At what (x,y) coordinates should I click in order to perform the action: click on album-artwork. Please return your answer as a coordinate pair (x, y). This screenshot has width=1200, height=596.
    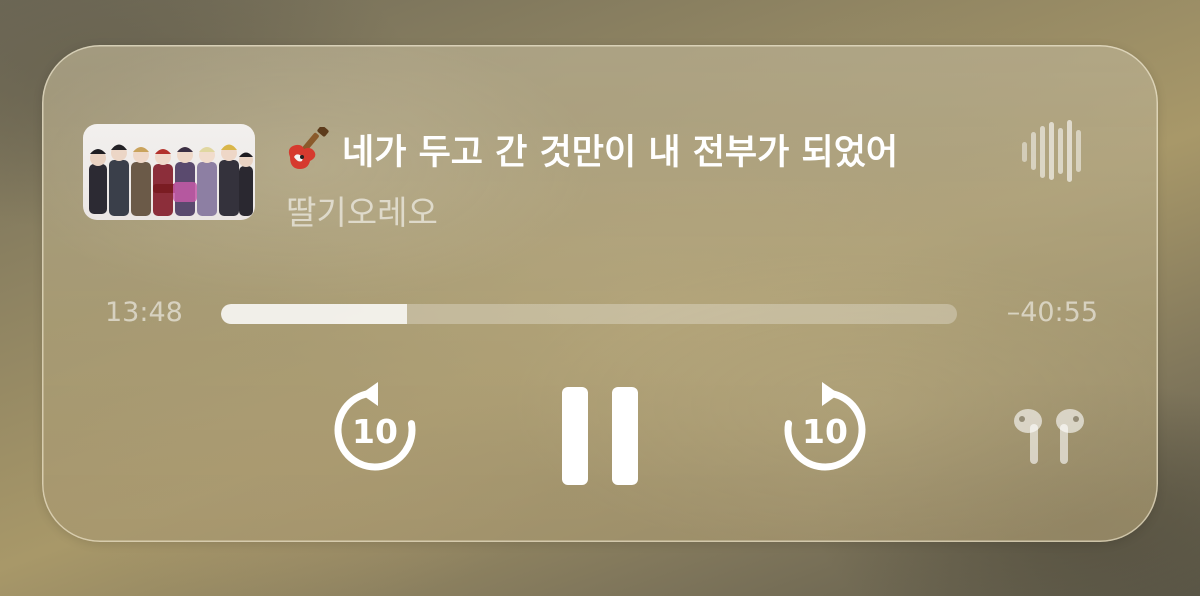
    Looking at the image, I should click on (169, 172).